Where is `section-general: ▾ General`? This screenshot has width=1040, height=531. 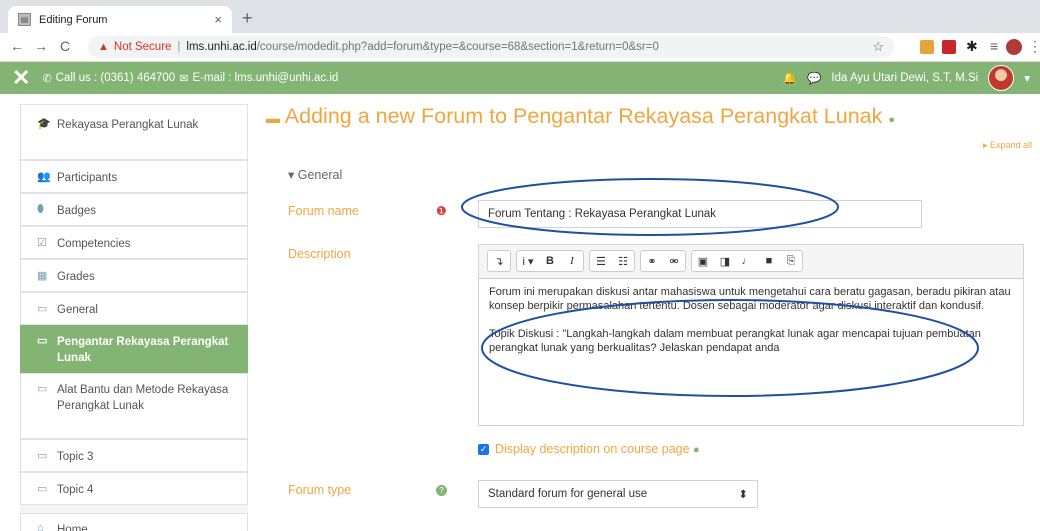 section-general: ▾ General is located at coordinates (315, 174).